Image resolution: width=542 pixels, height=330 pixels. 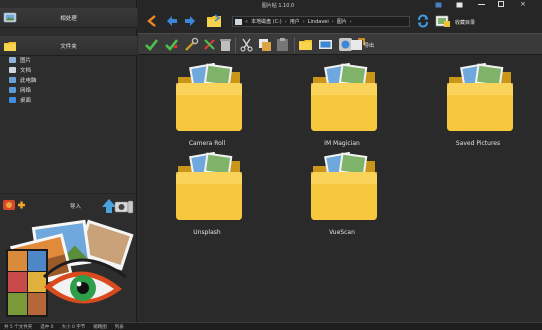 What do you see at coordinates (442, 21) in the screenshot?
I see `favorites-folder-icon` at bounding box center [442, 21].